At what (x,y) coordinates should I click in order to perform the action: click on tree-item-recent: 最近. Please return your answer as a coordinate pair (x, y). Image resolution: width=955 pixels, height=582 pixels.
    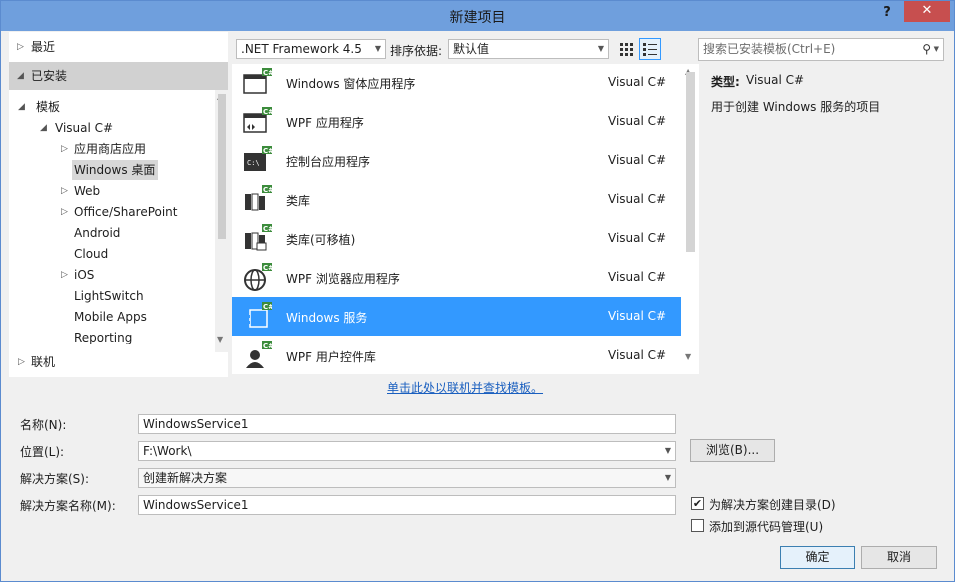
    Looking at the image, I should click on (43, 47).